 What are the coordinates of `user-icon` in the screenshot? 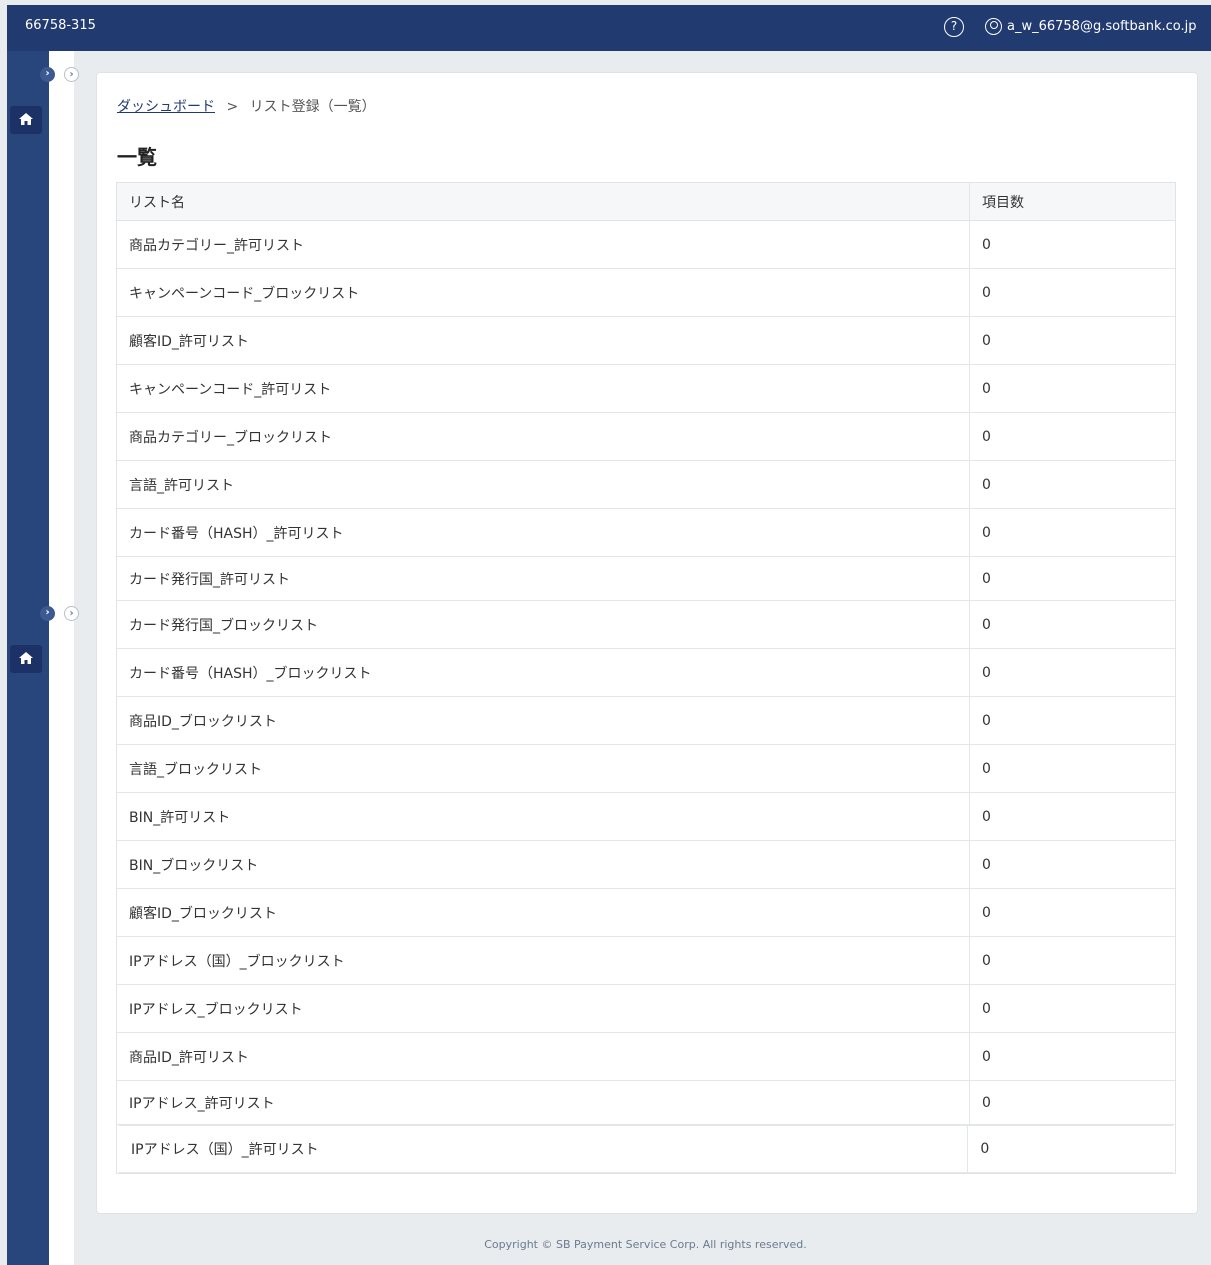 It's located at (993, 26).